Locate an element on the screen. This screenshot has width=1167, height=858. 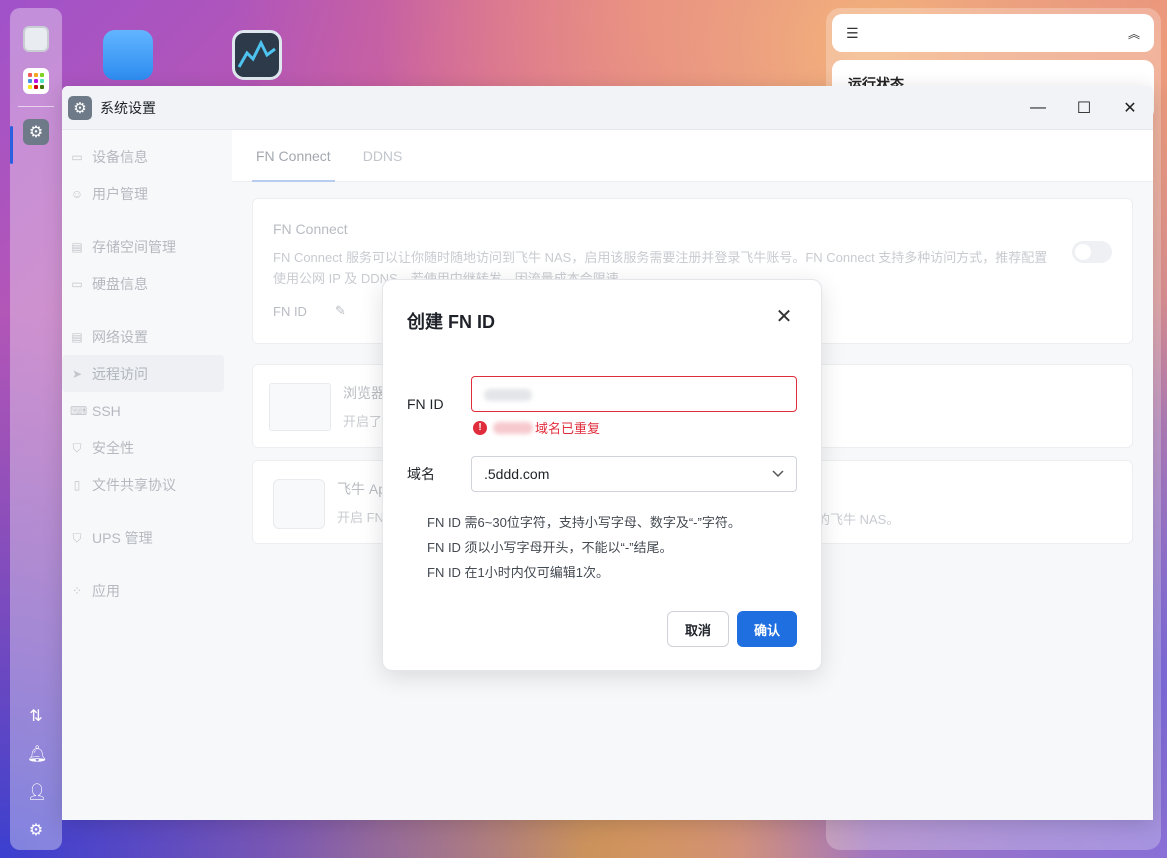
dock-separator is located at coordinates (36, 106).